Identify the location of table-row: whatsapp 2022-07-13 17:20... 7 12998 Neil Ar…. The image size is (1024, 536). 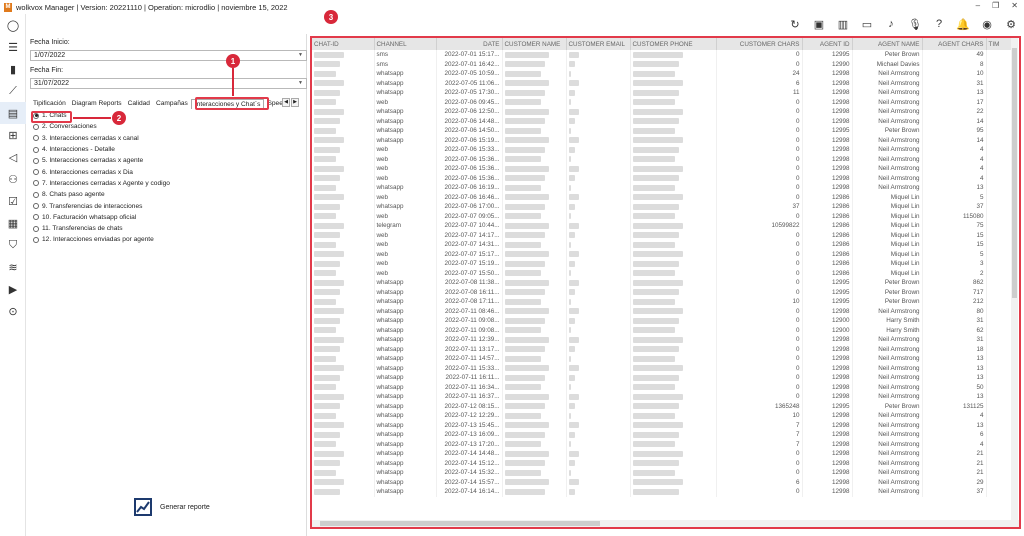
(665, 444).